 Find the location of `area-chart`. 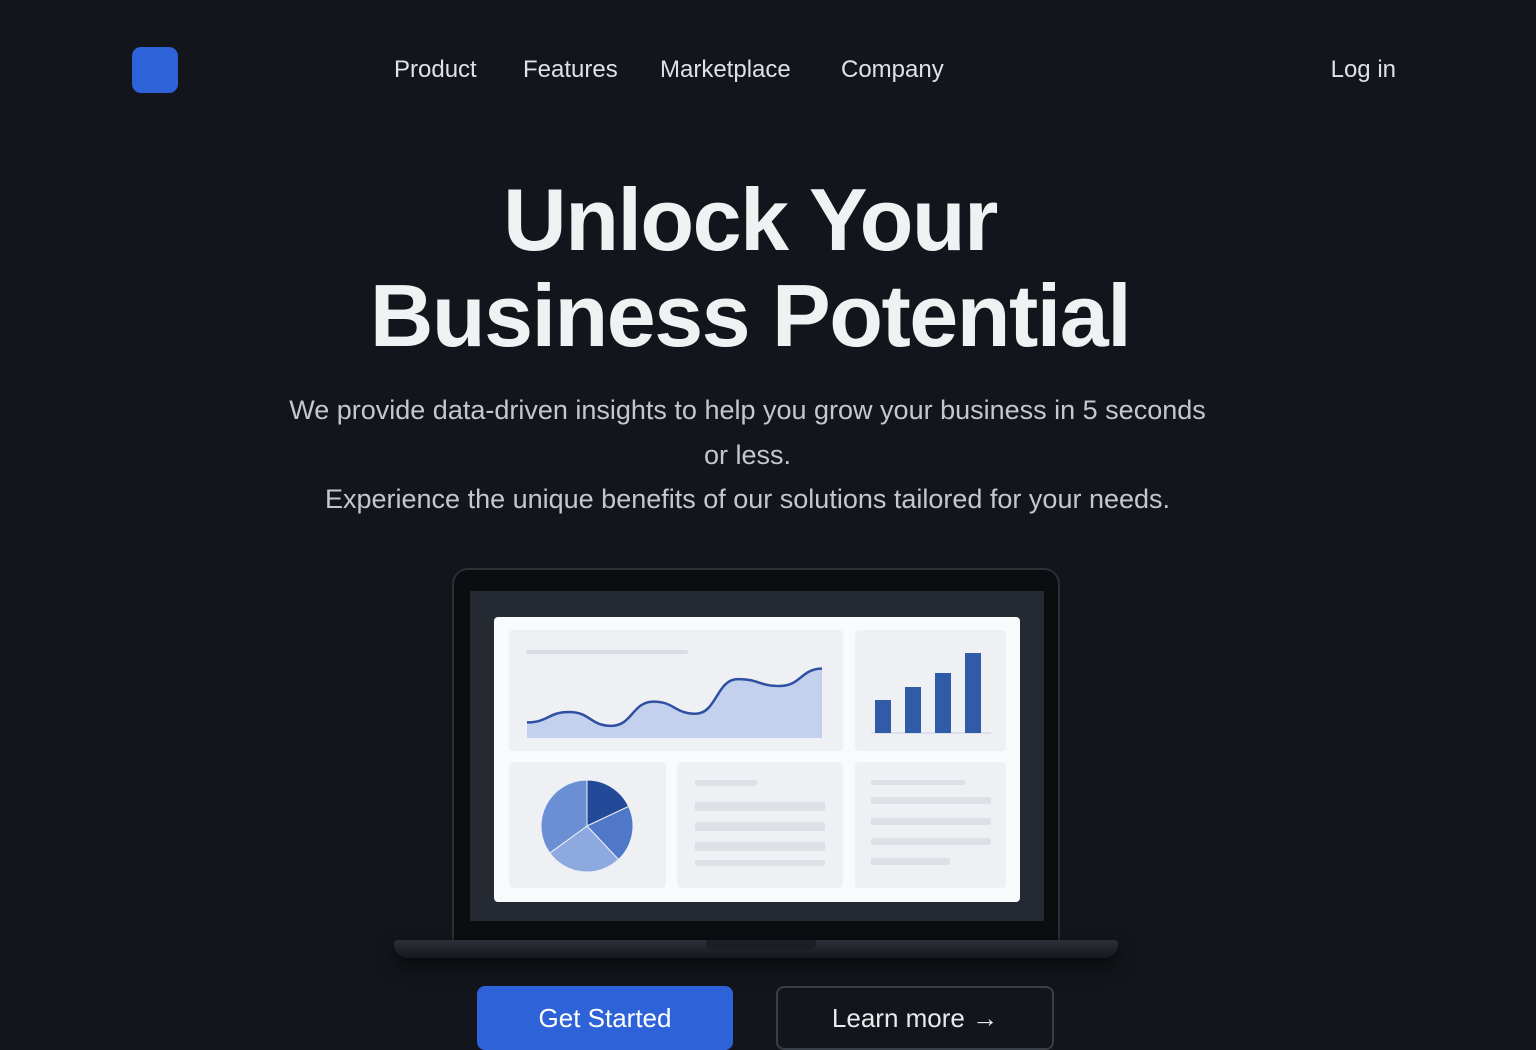

area-chart is located at coordinates (674, 702).